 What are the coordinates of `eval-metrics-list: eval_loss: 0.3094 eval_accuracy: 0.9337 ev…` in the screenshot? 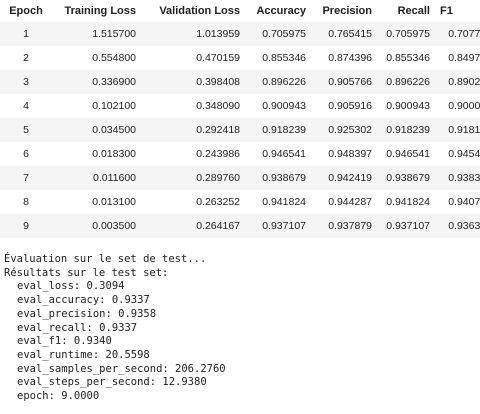 It's located at (115, 341).